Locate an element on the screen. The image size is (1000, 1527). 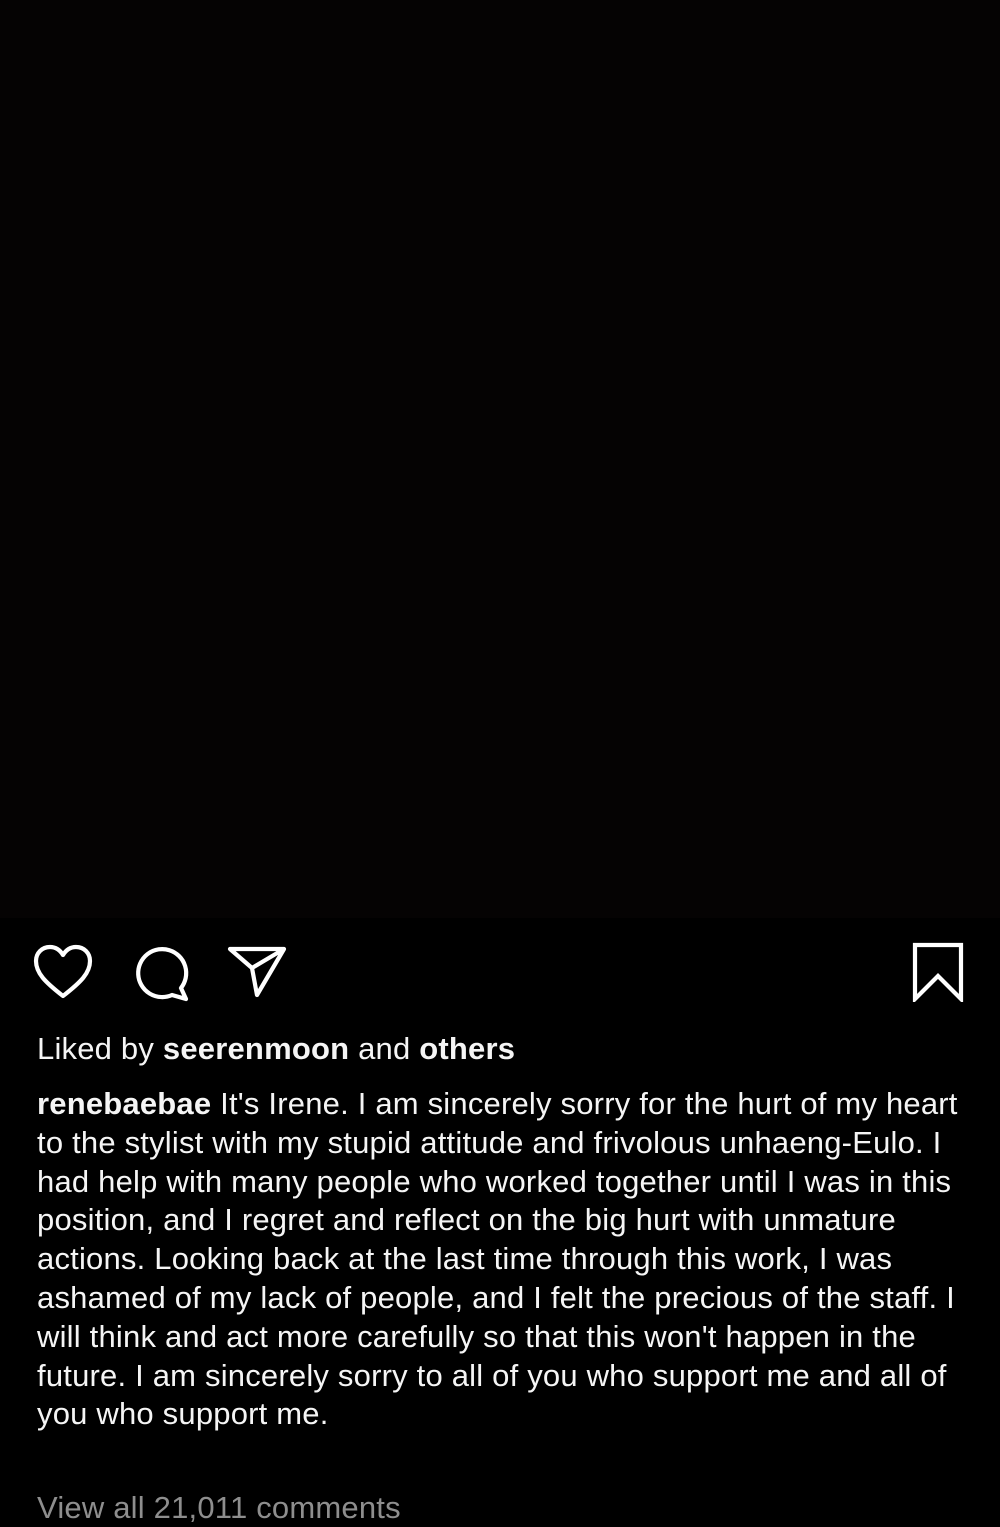
post-action-bar is located at coordinates (500, 968).